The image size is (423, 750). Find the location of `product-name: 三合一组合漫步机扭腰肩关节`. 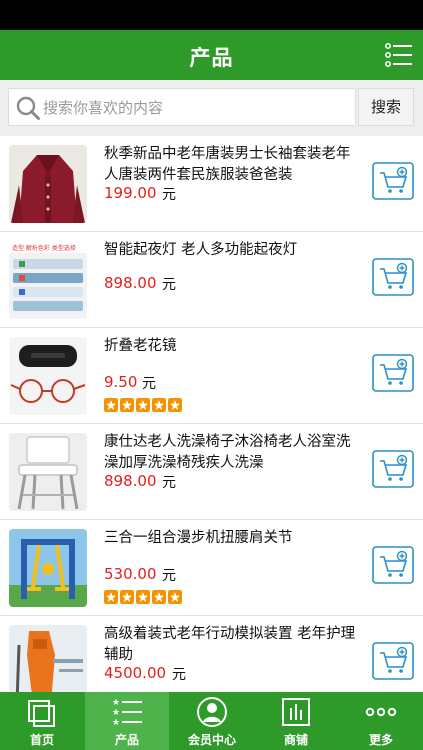

product-name: 三合一组合漫步机扭腰肩关节 is located at coordinates (198, 538).